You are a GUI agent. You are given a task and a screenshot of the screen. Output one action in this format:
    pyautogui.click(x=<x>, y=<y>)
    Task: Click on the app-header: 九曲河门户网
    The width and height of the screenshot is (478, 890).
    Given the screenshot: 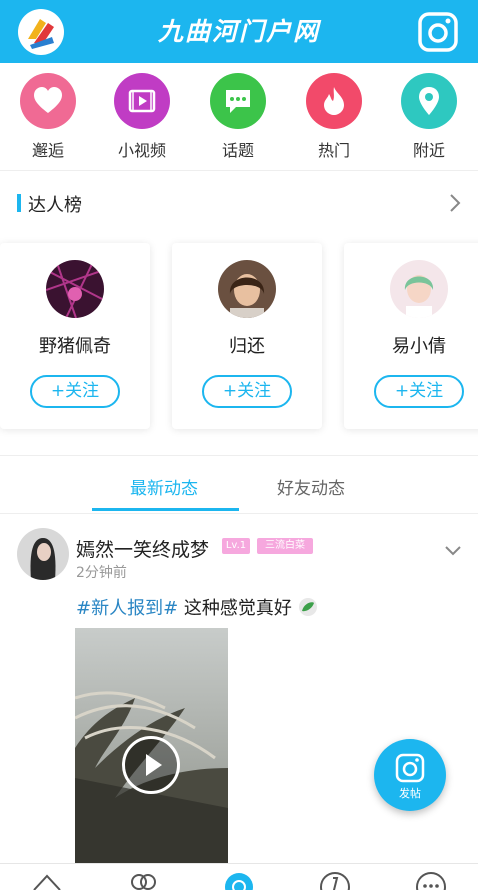 What is the action you would take?
    pyautogui.click(x=239, y=31)
    